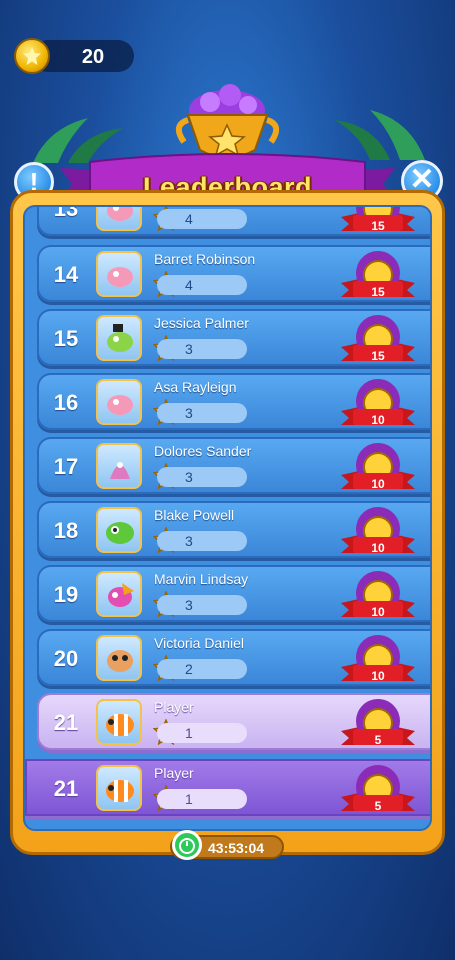 The height and width of the screenshot is (960, 455). Describe the element at coordinates (187, 845) in the screenshot. I see `stopwatch-icon` at that location.